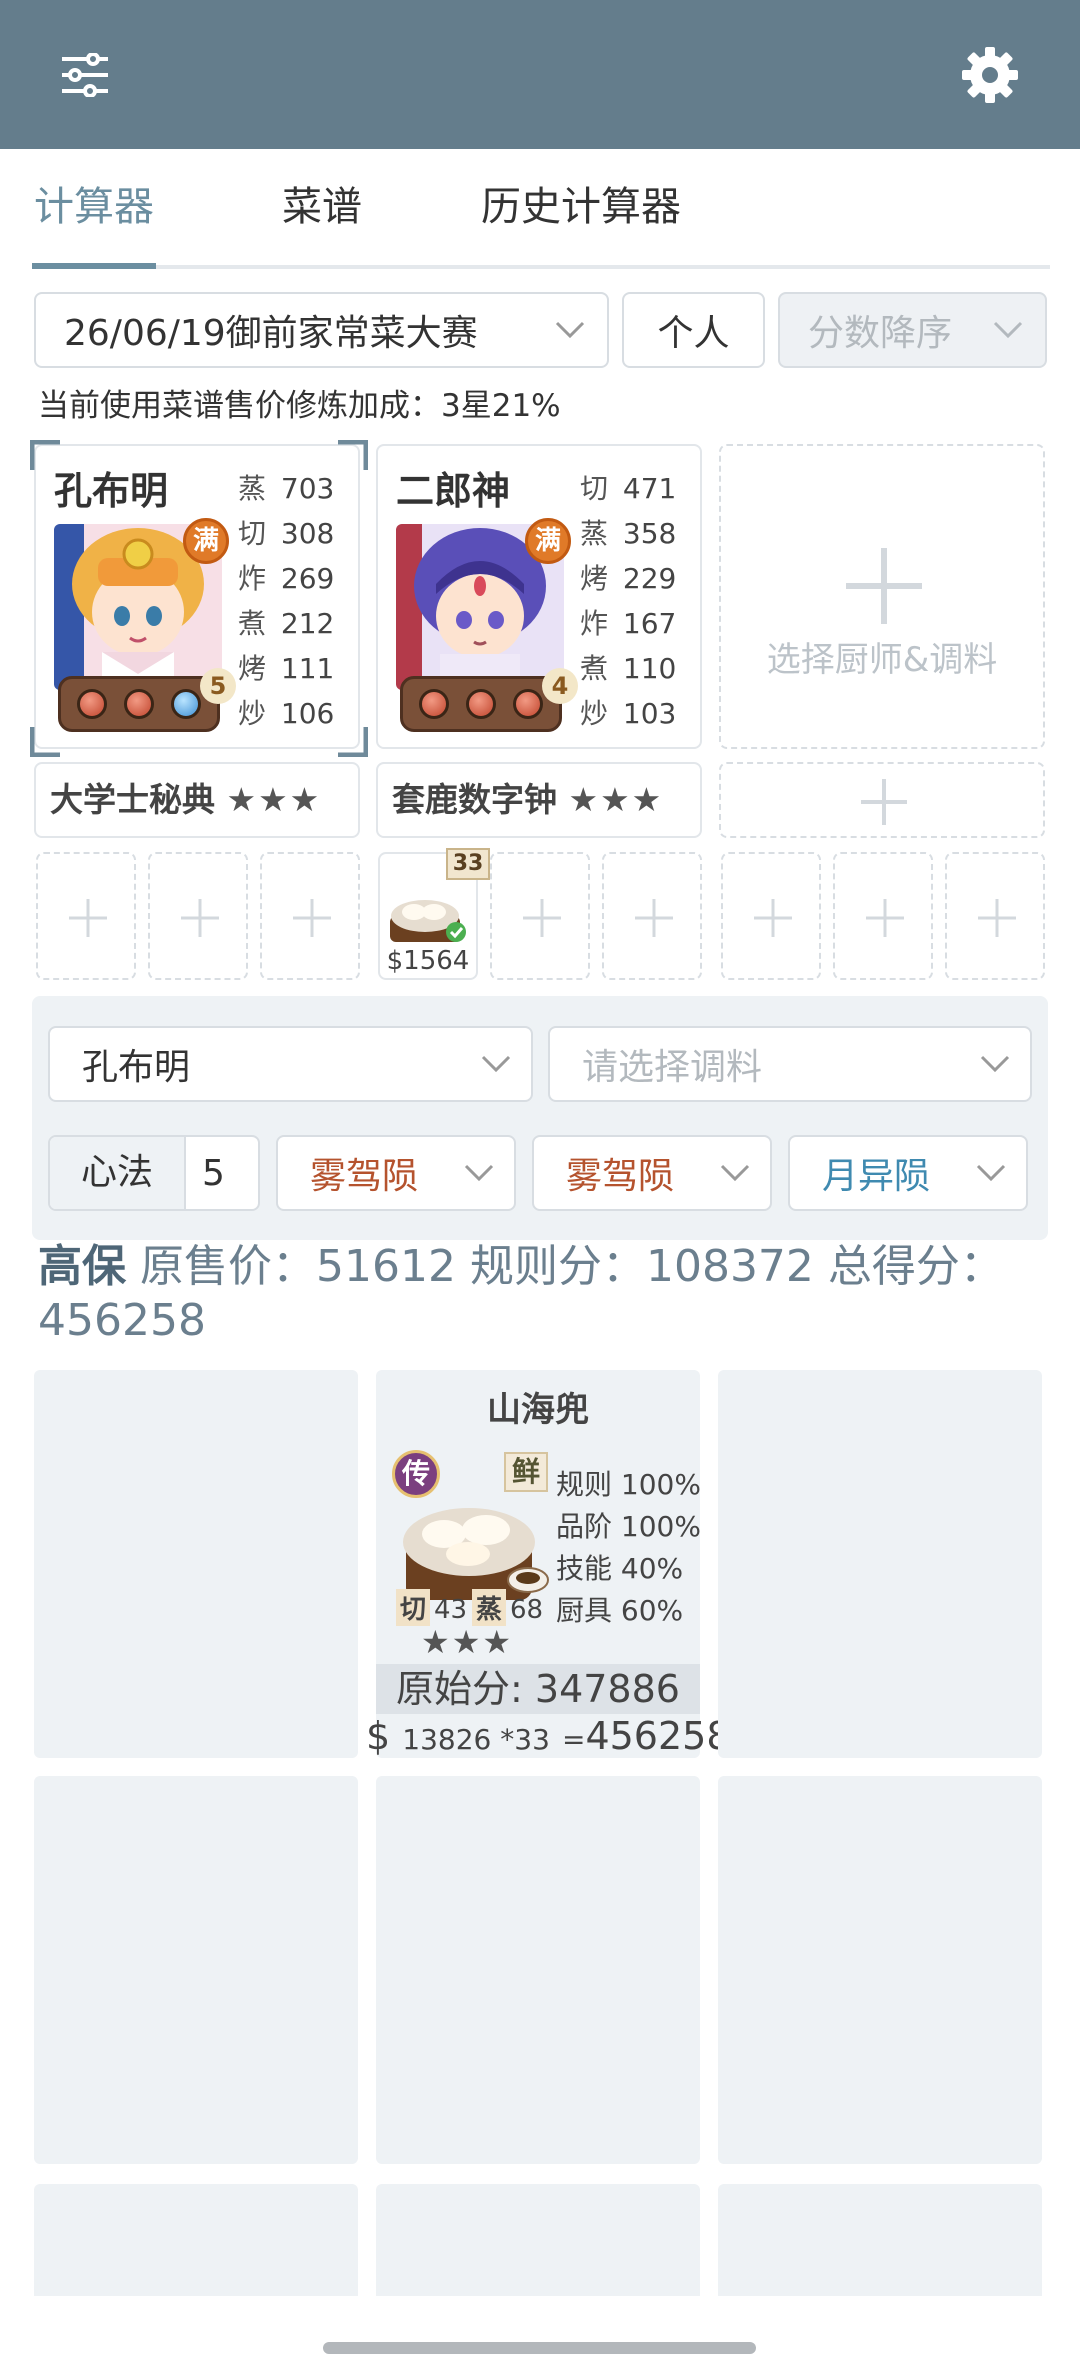  Describe the element at coordinates (453, 491) in the screenshot. I see `chef-name: 二郎神` at that location.